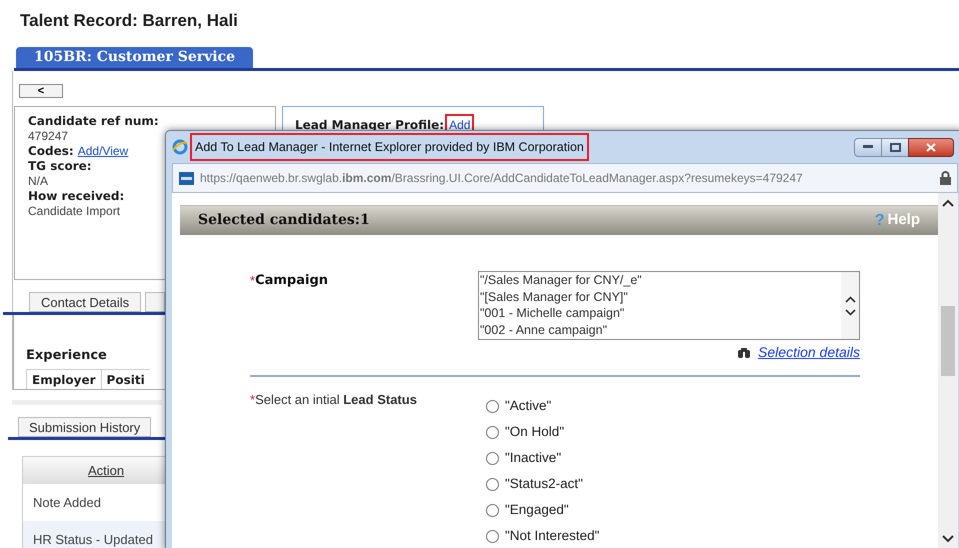 The height and width of the screenshot is (548, 959). Describe the element at coordinates (103, 151) in the screenshot. I see `codes-link: Add/View` at that location.